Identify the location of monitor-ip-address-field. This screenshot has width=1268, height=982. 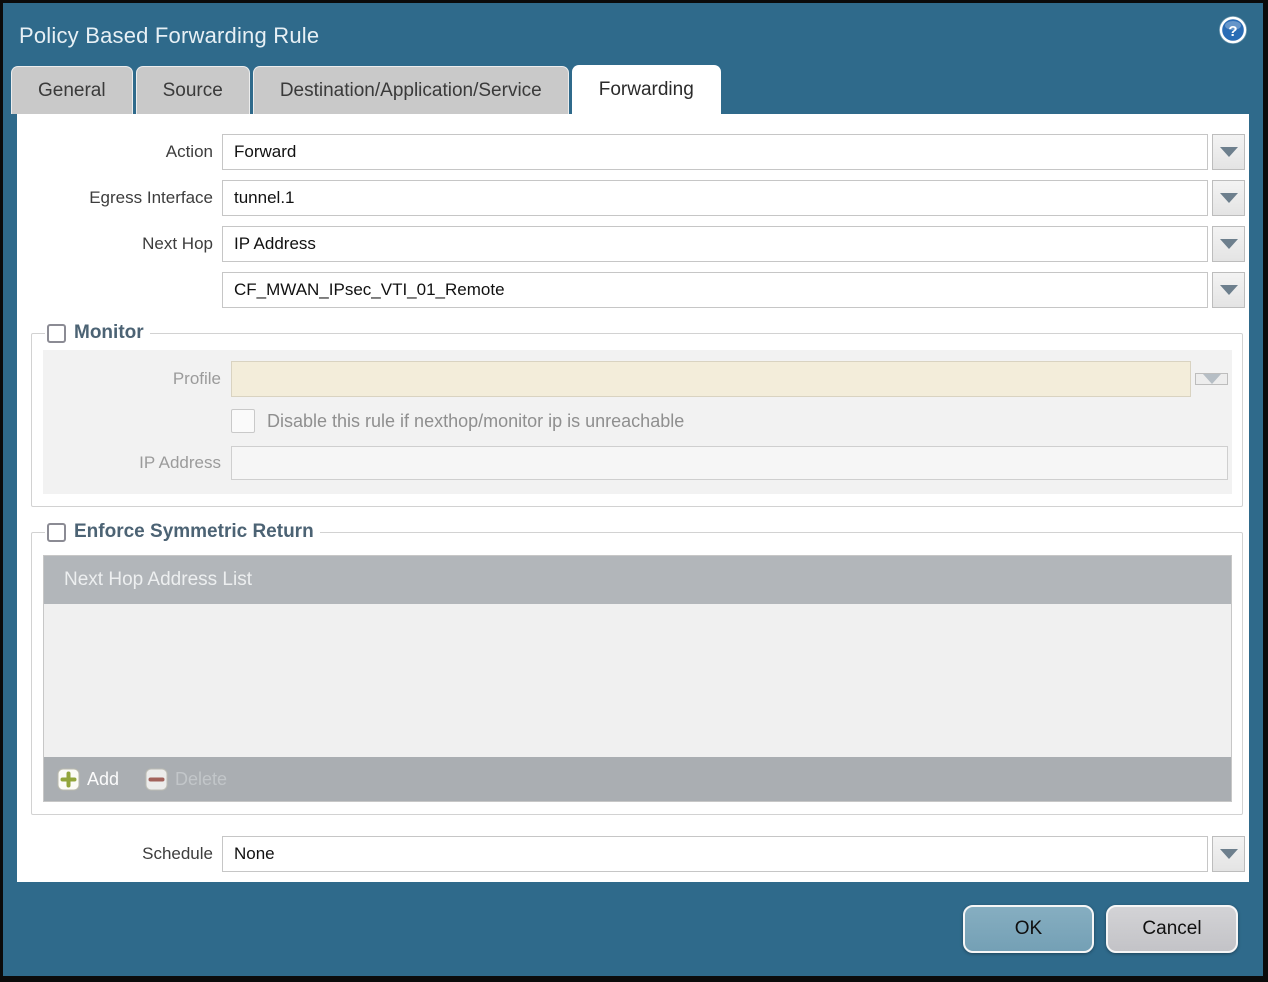
(729, 463).